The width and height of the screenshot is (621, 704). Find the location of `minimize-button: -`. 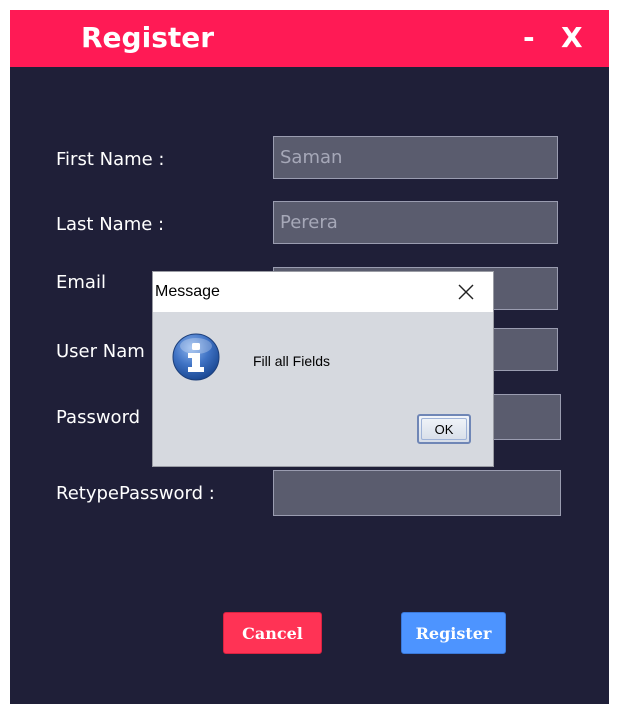

minimize-button: - is located at coordinates (529, 38).